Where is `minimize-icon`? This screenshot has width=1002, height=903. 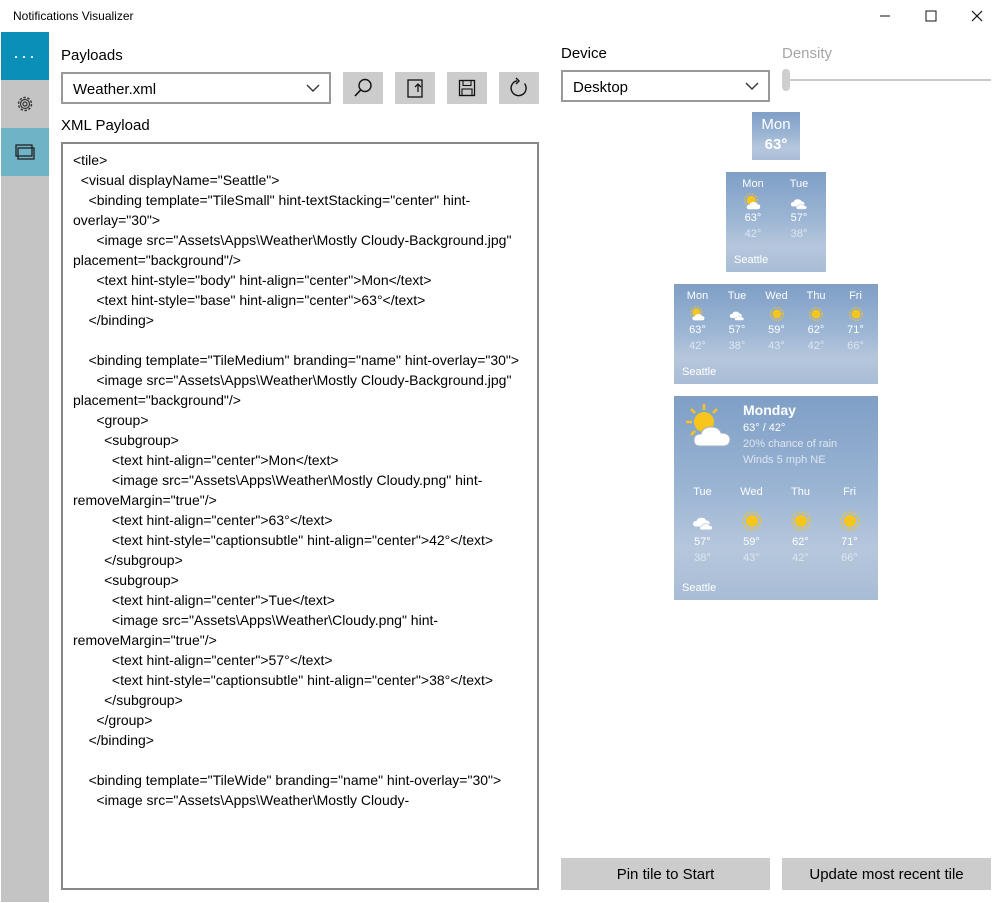
minimize-icon is located at coordinates (885, 16).